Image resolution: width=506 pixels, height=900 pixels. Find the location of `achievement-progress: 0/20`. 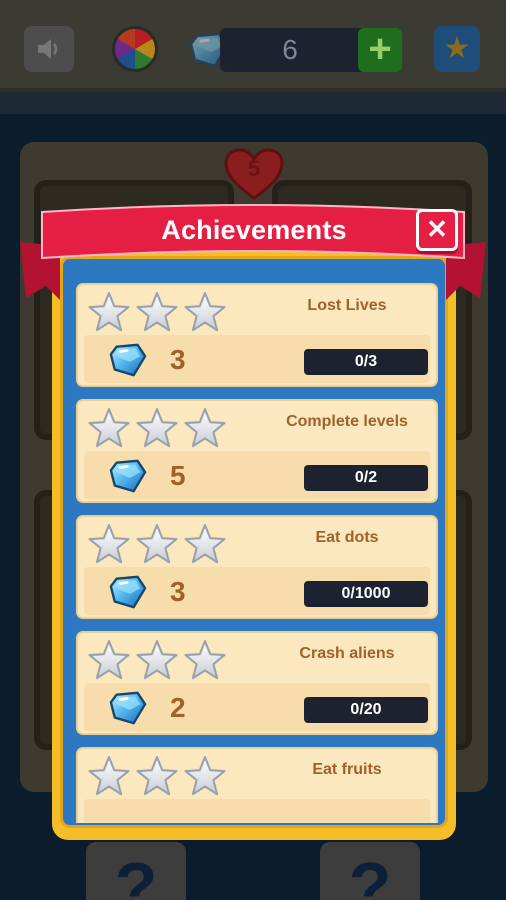

achievement-progress: 0/20 is located at coordinates (366, 710).